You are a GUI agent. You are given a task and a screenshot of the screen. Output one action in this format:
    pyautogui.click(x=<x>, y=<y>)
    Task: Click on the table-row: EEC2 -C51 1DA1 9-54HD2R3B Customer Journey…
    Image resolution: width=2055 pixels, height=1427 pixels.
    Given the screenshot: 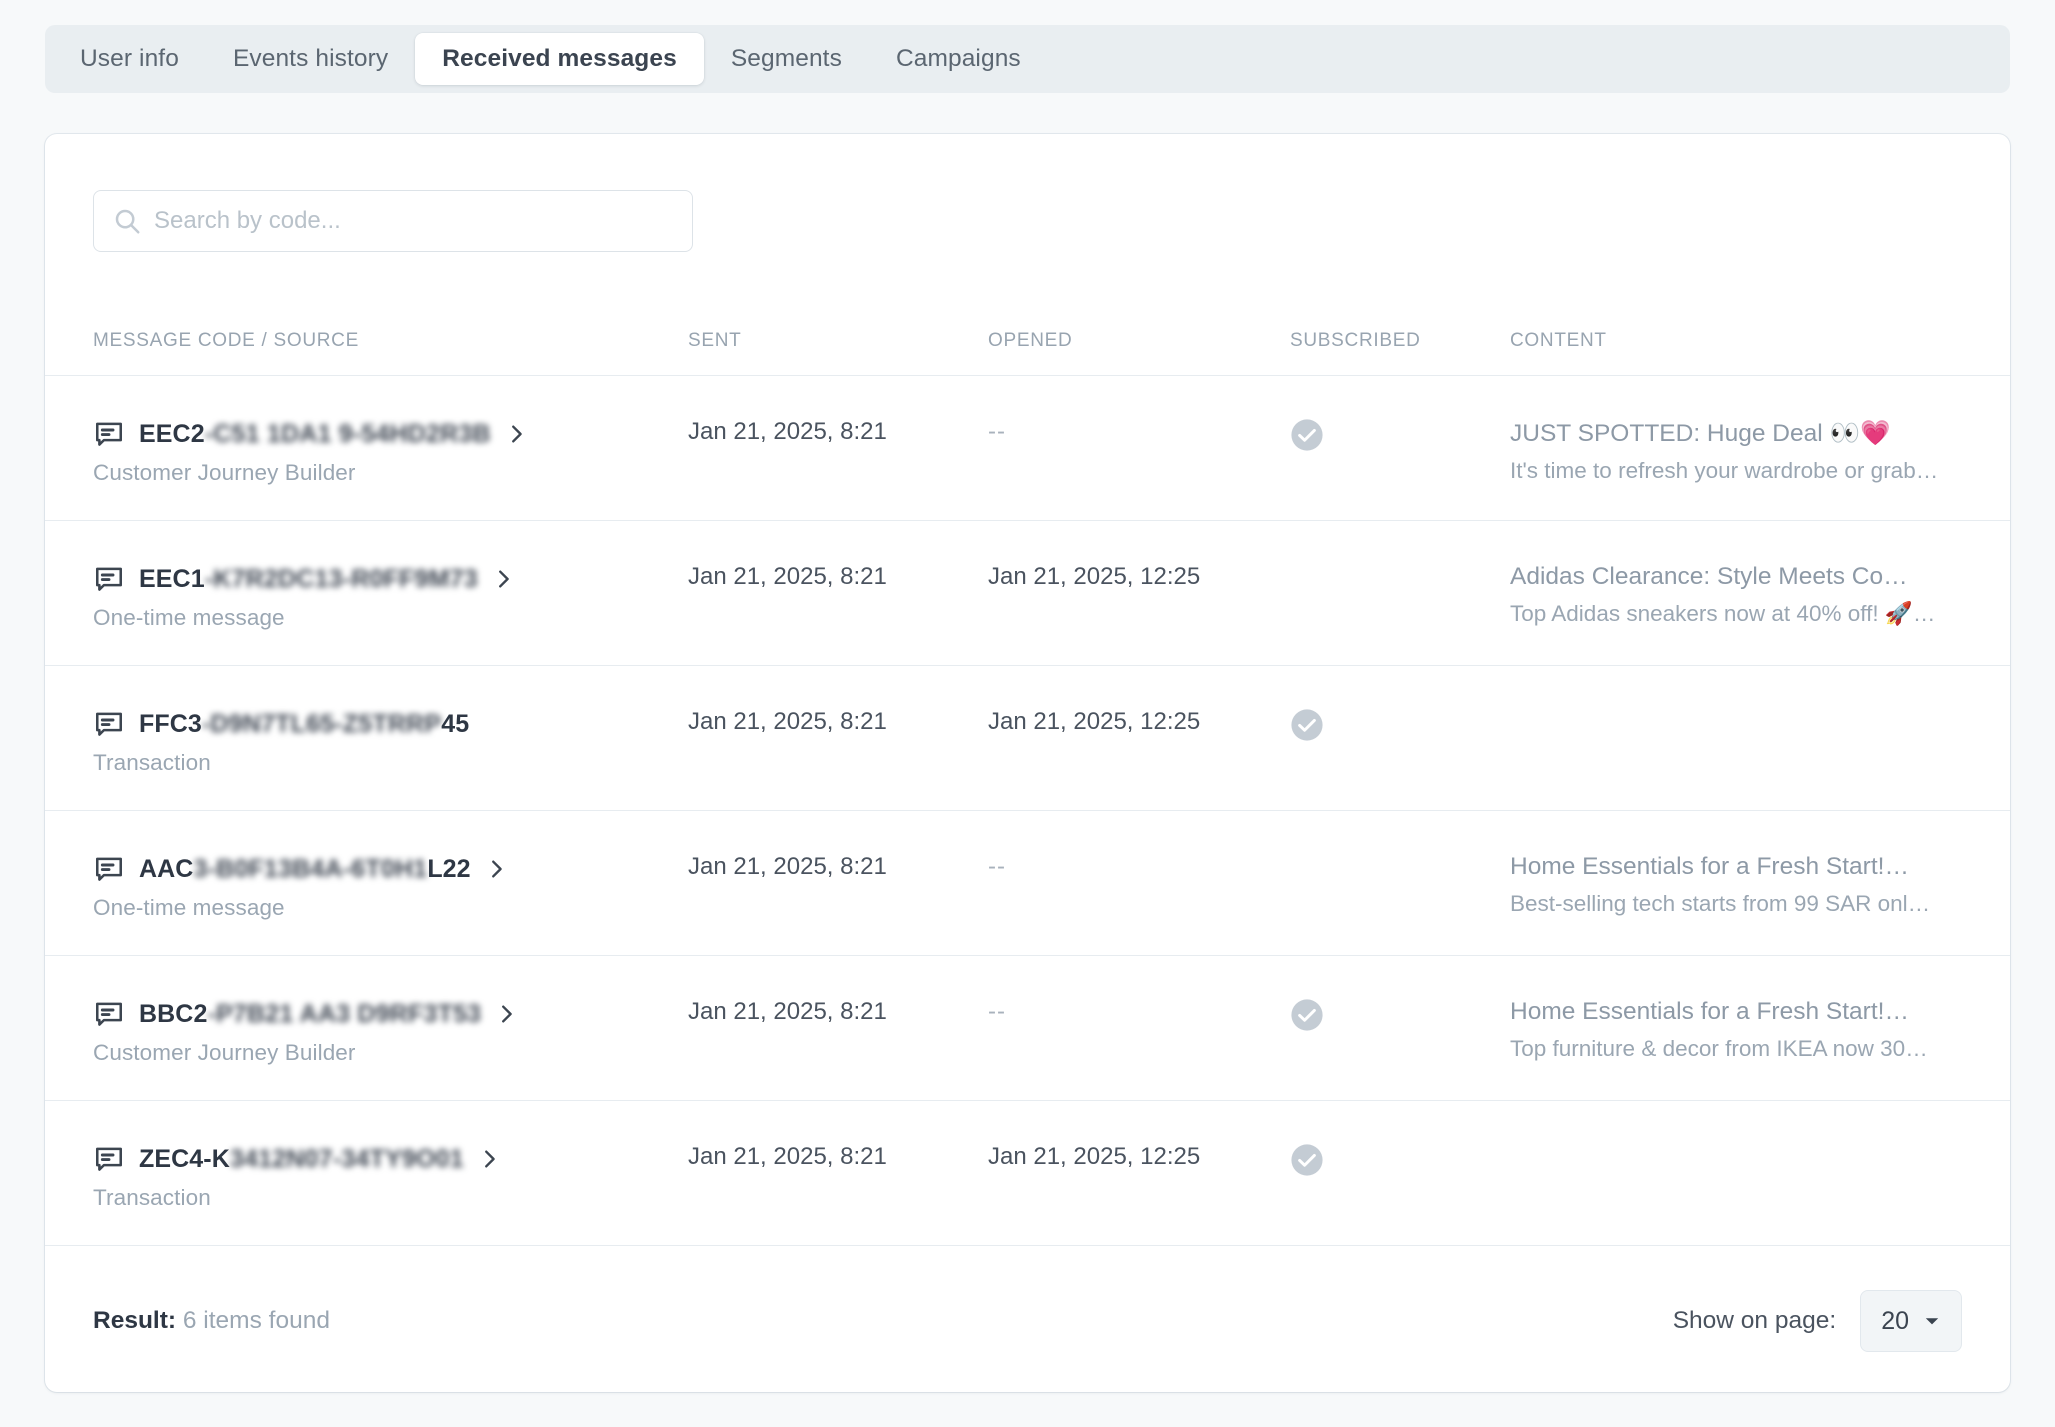 What is the action you would take?
    pyautogui.click(x=1027, y=448)
    